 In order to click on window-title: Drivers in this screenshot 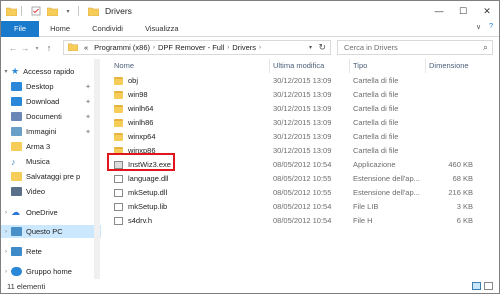, I will do `click(118, 11)`.